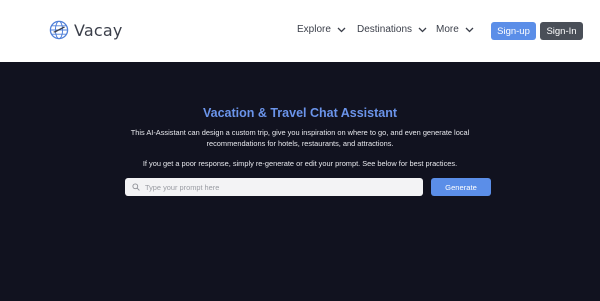 This screenshot has height=301, width=600. I want to click on nav-more-label: More, so click(447, 29).